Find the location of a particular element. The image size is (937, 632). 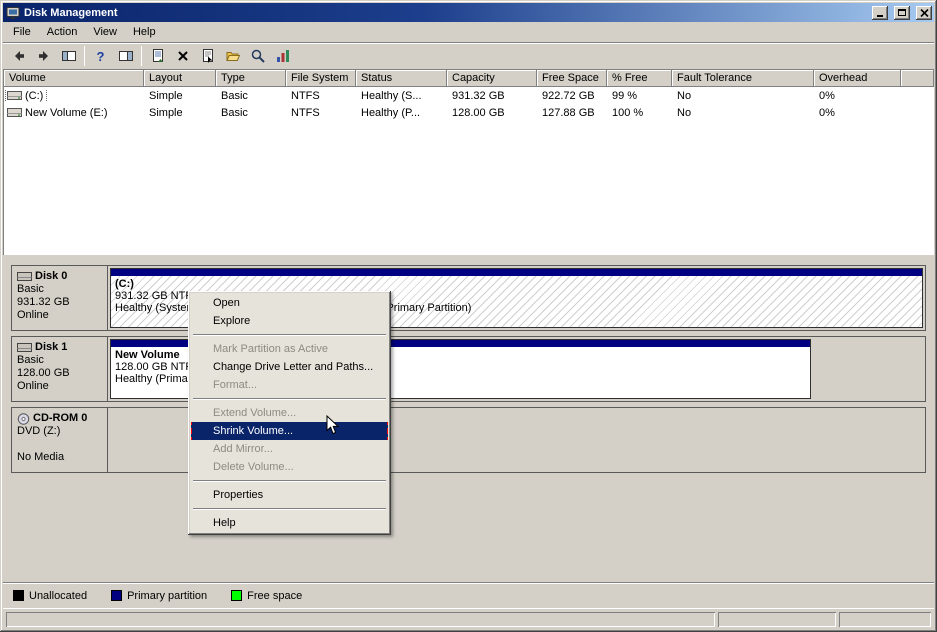

legend-unallocated: Unallocated is located at coordinates (50, 596).